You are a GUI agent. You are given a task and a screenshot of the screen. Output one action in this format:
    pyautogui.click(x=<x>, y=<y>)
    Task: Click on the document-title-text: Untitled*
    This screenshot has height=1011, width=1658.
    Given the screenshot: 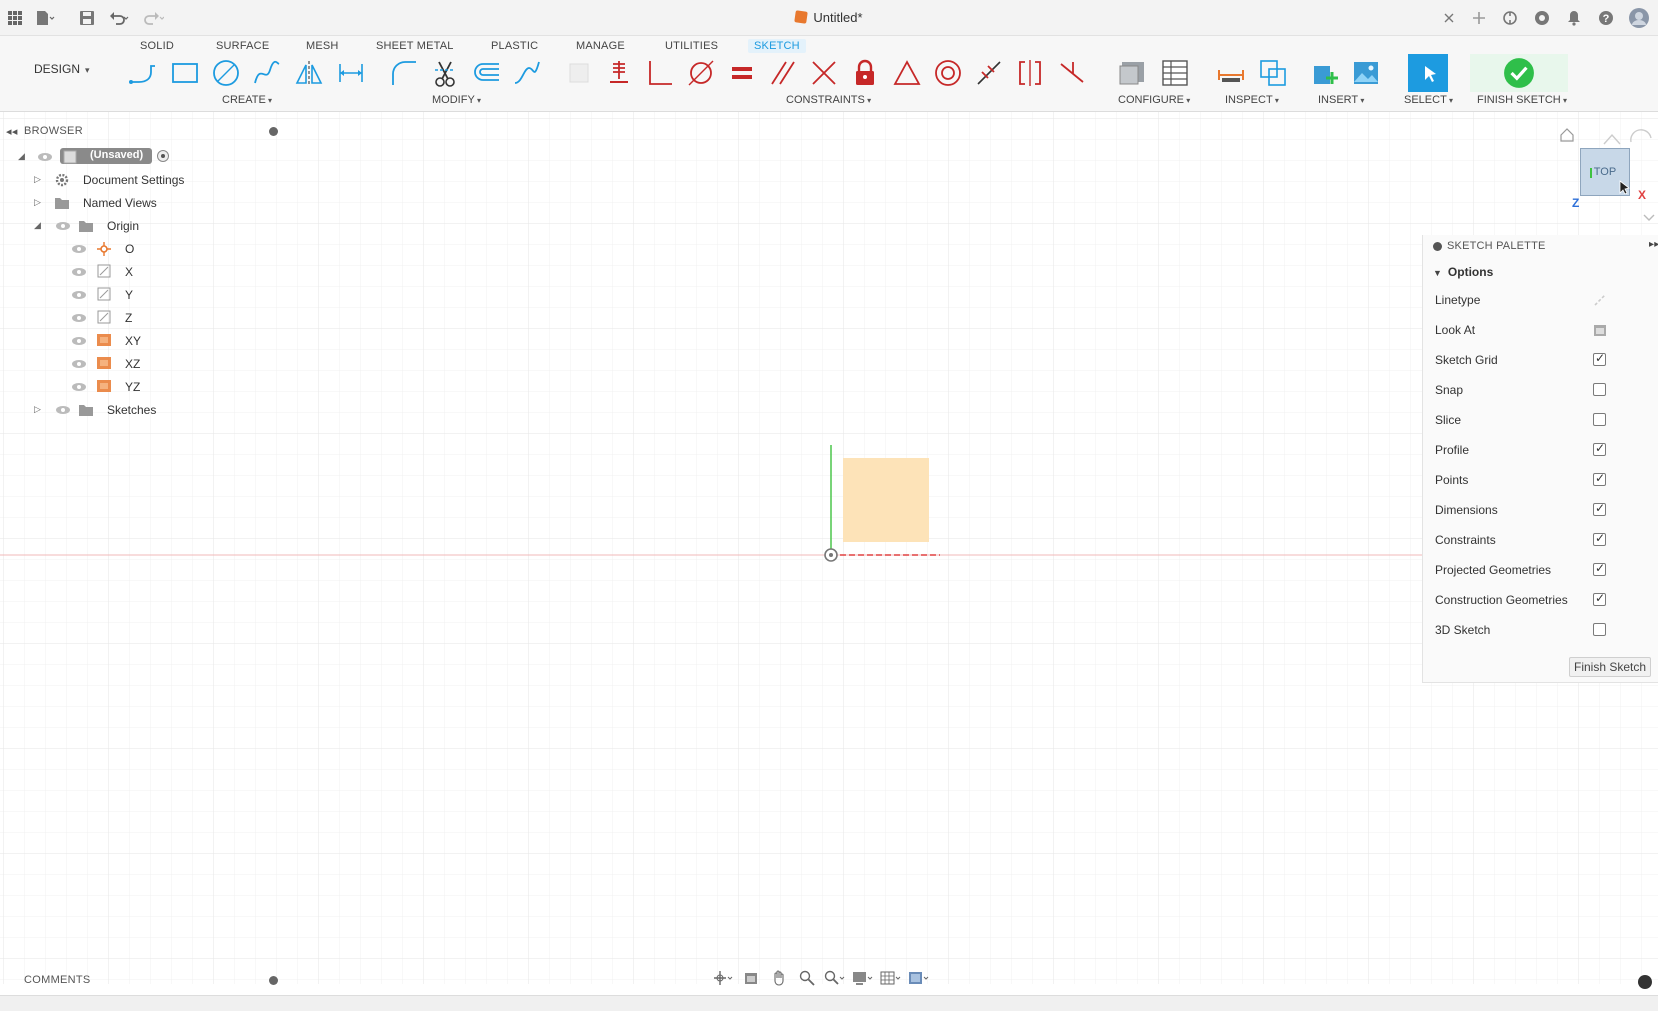 What is the action you would take?
    pyautogui.click(x=837, y=17)
    